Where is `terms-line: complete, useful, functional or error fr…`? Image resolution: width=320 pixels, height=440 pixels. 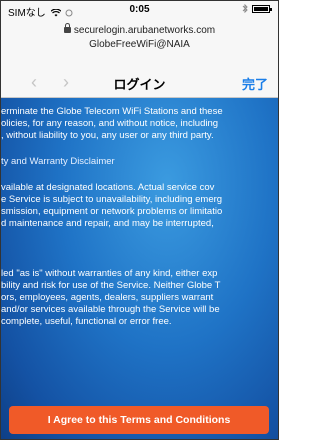 terms-line: complete, useful, functional or error fr… is located at coordinates (86, 321).